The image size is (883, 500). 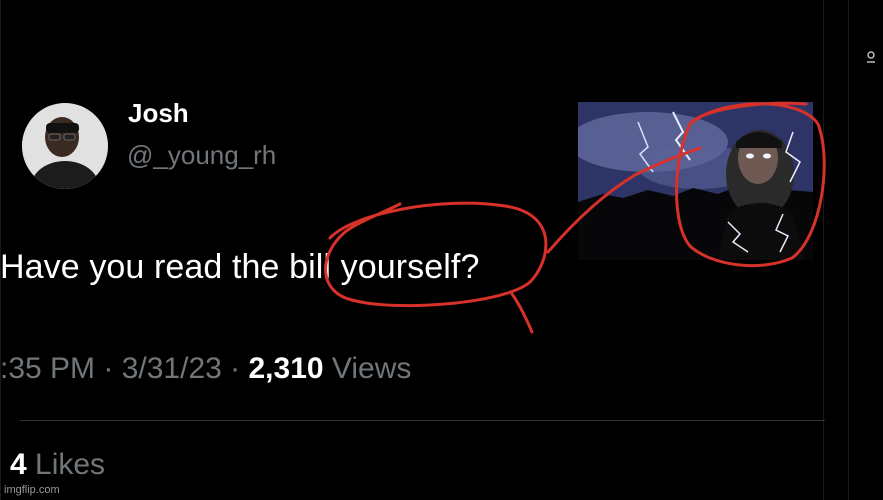 I want to click on tweet-time: :35 PM, so click(x=47, y=368).